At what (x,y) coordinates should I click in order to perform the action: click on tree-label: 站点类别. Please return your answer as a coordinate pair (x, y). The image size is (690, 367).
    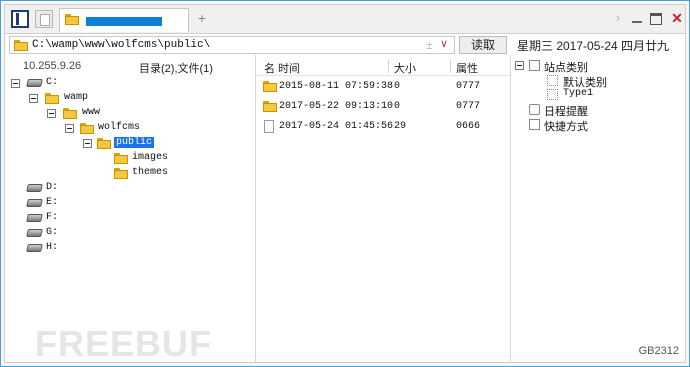
    Looking at the image, I should click on (566, 68).